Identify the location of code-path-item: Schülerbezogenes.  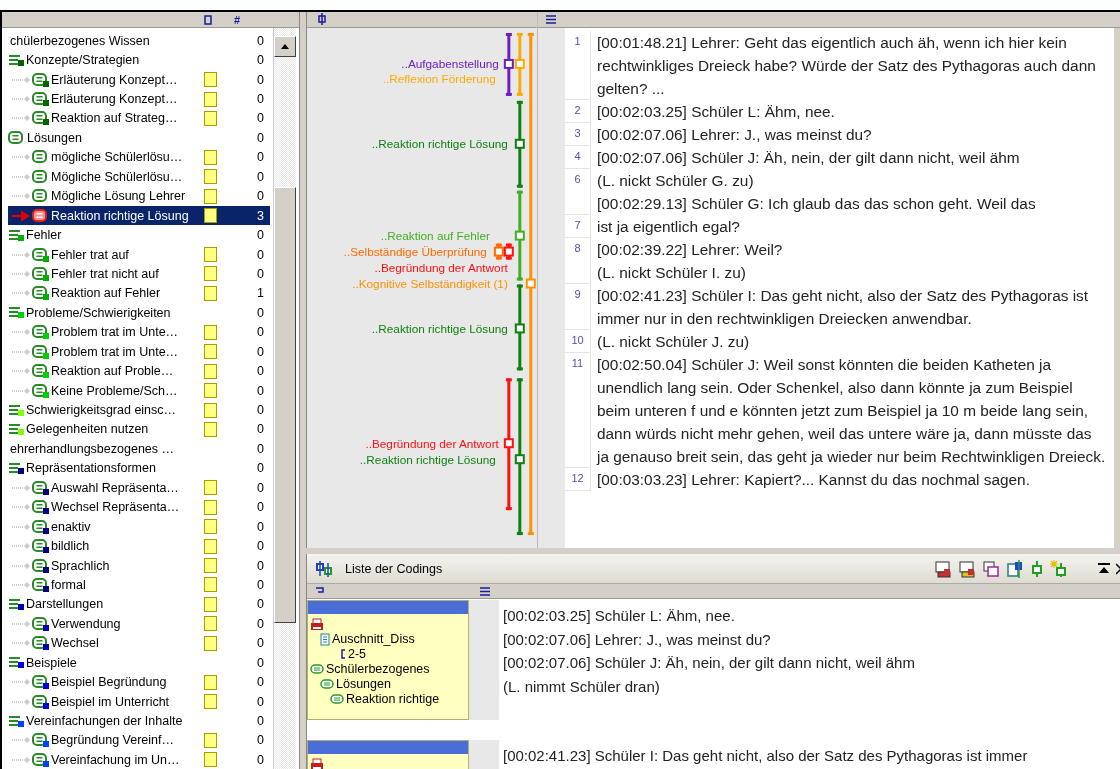
(378, 669).